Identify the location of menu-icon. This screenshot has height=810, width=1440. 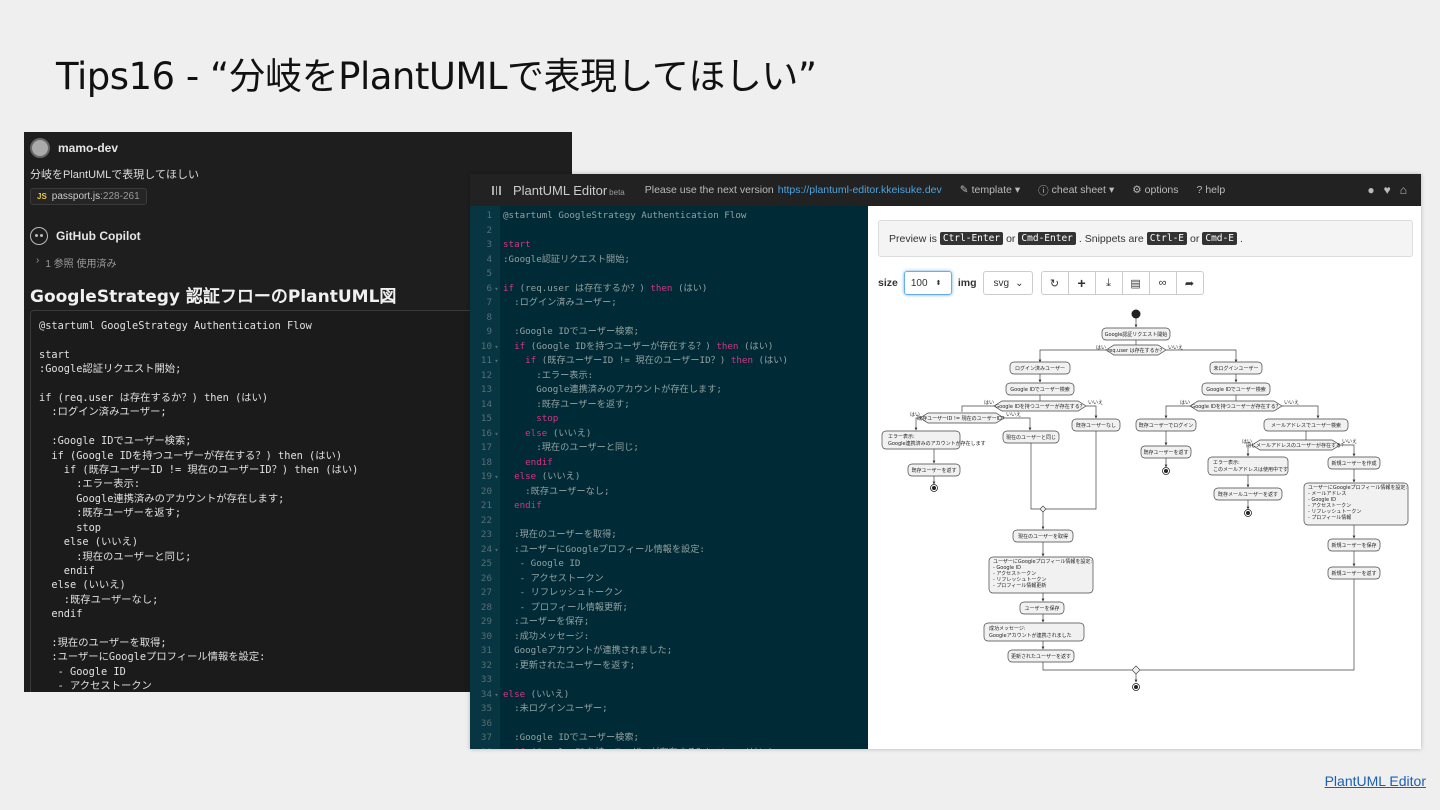
(497, 190).